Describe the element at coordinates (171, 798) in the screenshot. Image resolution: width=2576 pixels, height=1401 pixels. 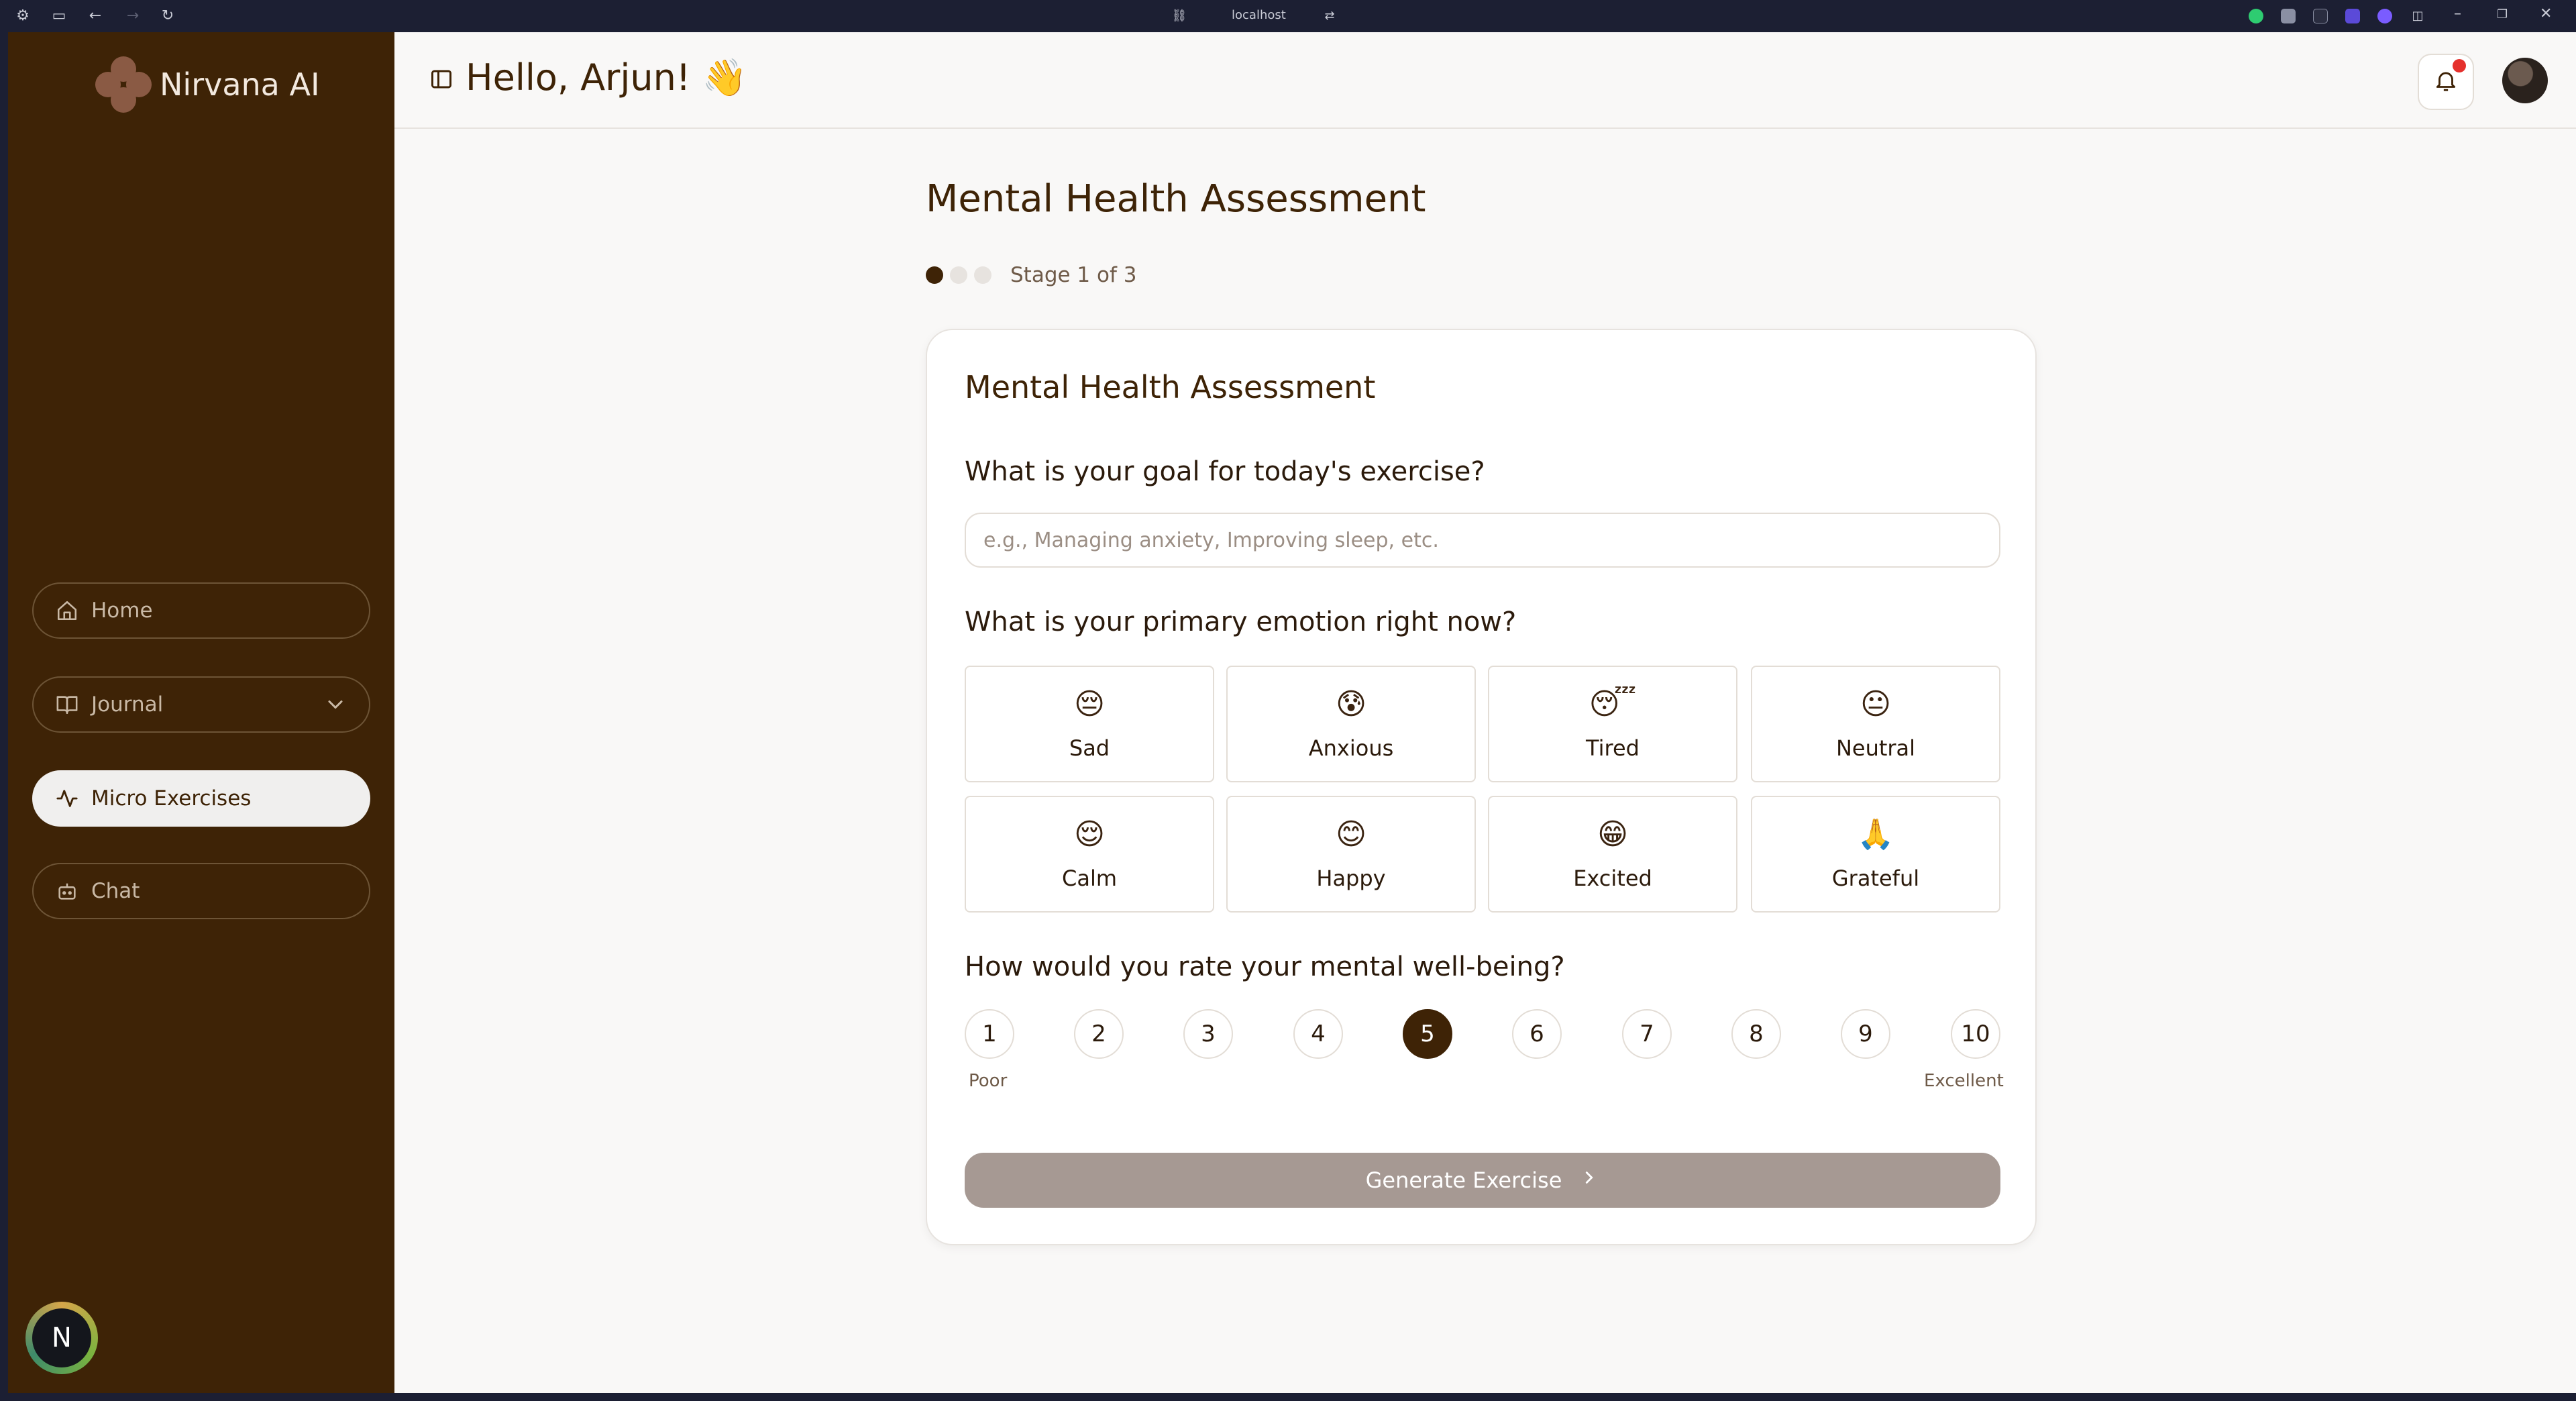
I see `sidebar-item-label: Micro Exercises` at that location.